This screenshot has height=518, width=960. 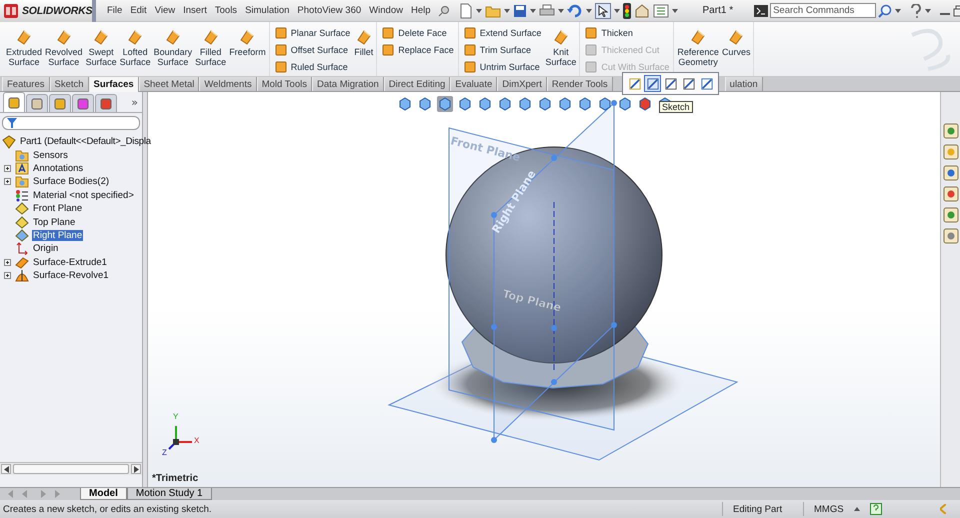 What do you see at coordinates (58, 208) in the screenshot?
I see `tree-item: Front Plane` at bounding box center [58, 208].